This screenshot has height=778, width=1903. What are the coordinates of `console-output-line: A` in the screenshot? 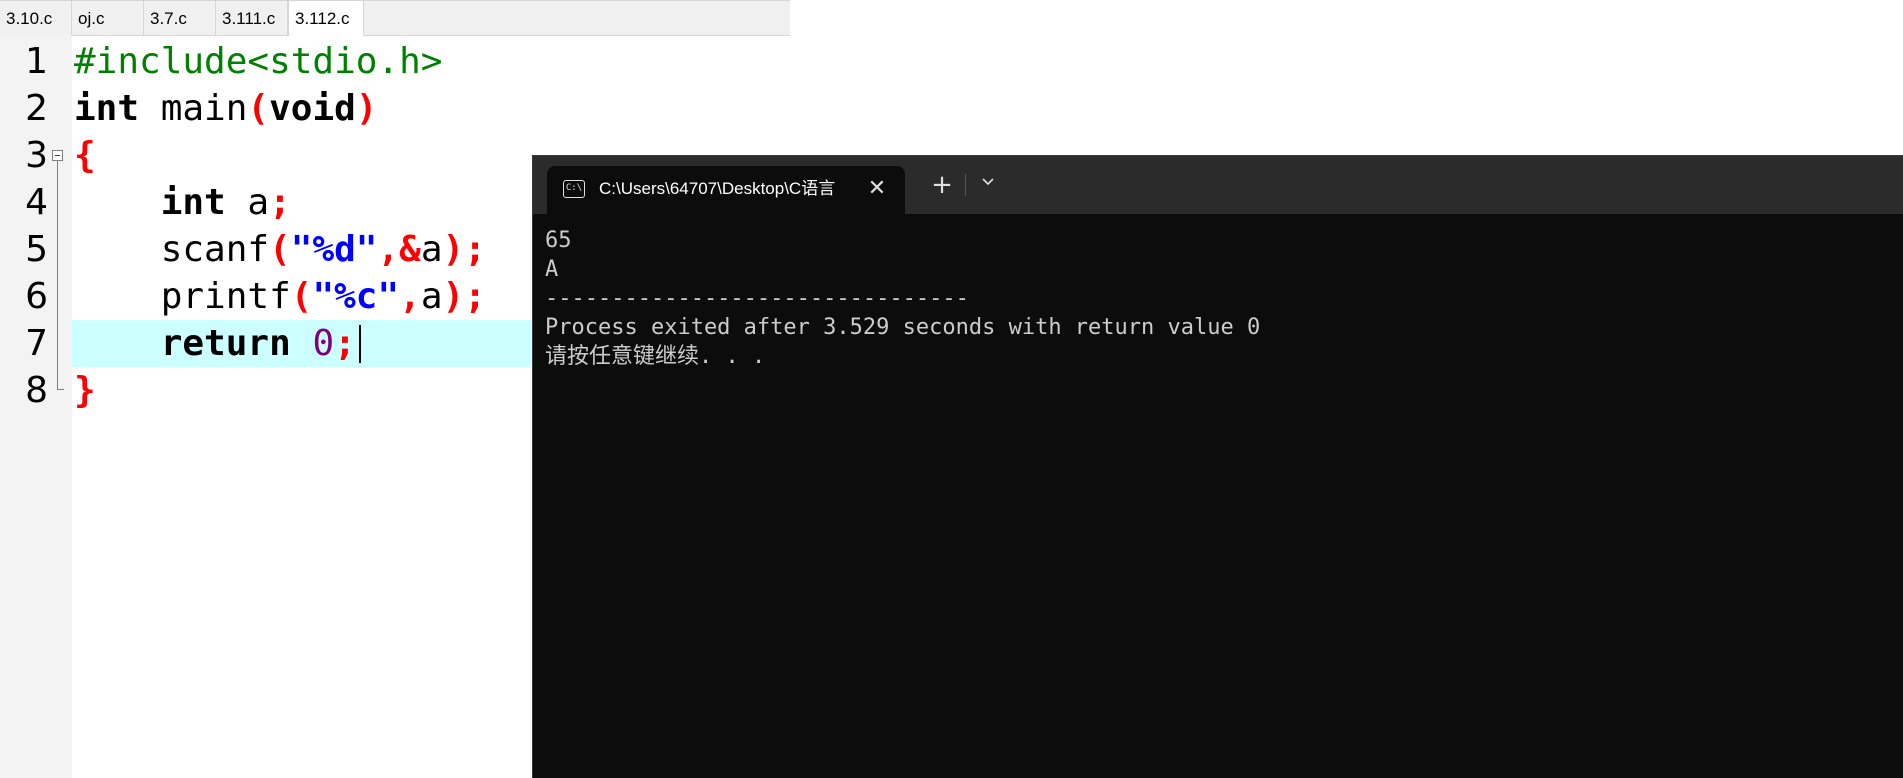 It's located at (552, 269).